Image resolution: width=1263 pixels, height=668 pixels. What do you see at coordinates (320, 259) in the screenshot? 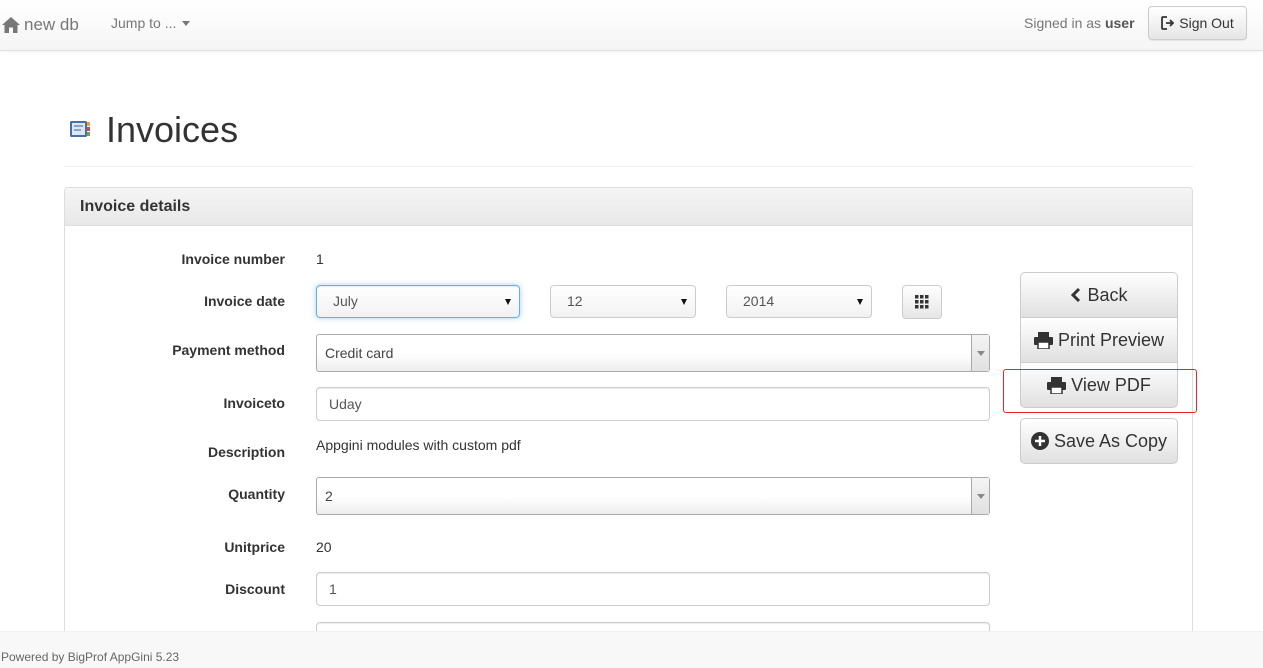
I see `invoice-number-value: 1` at bounding box center [320, 259].